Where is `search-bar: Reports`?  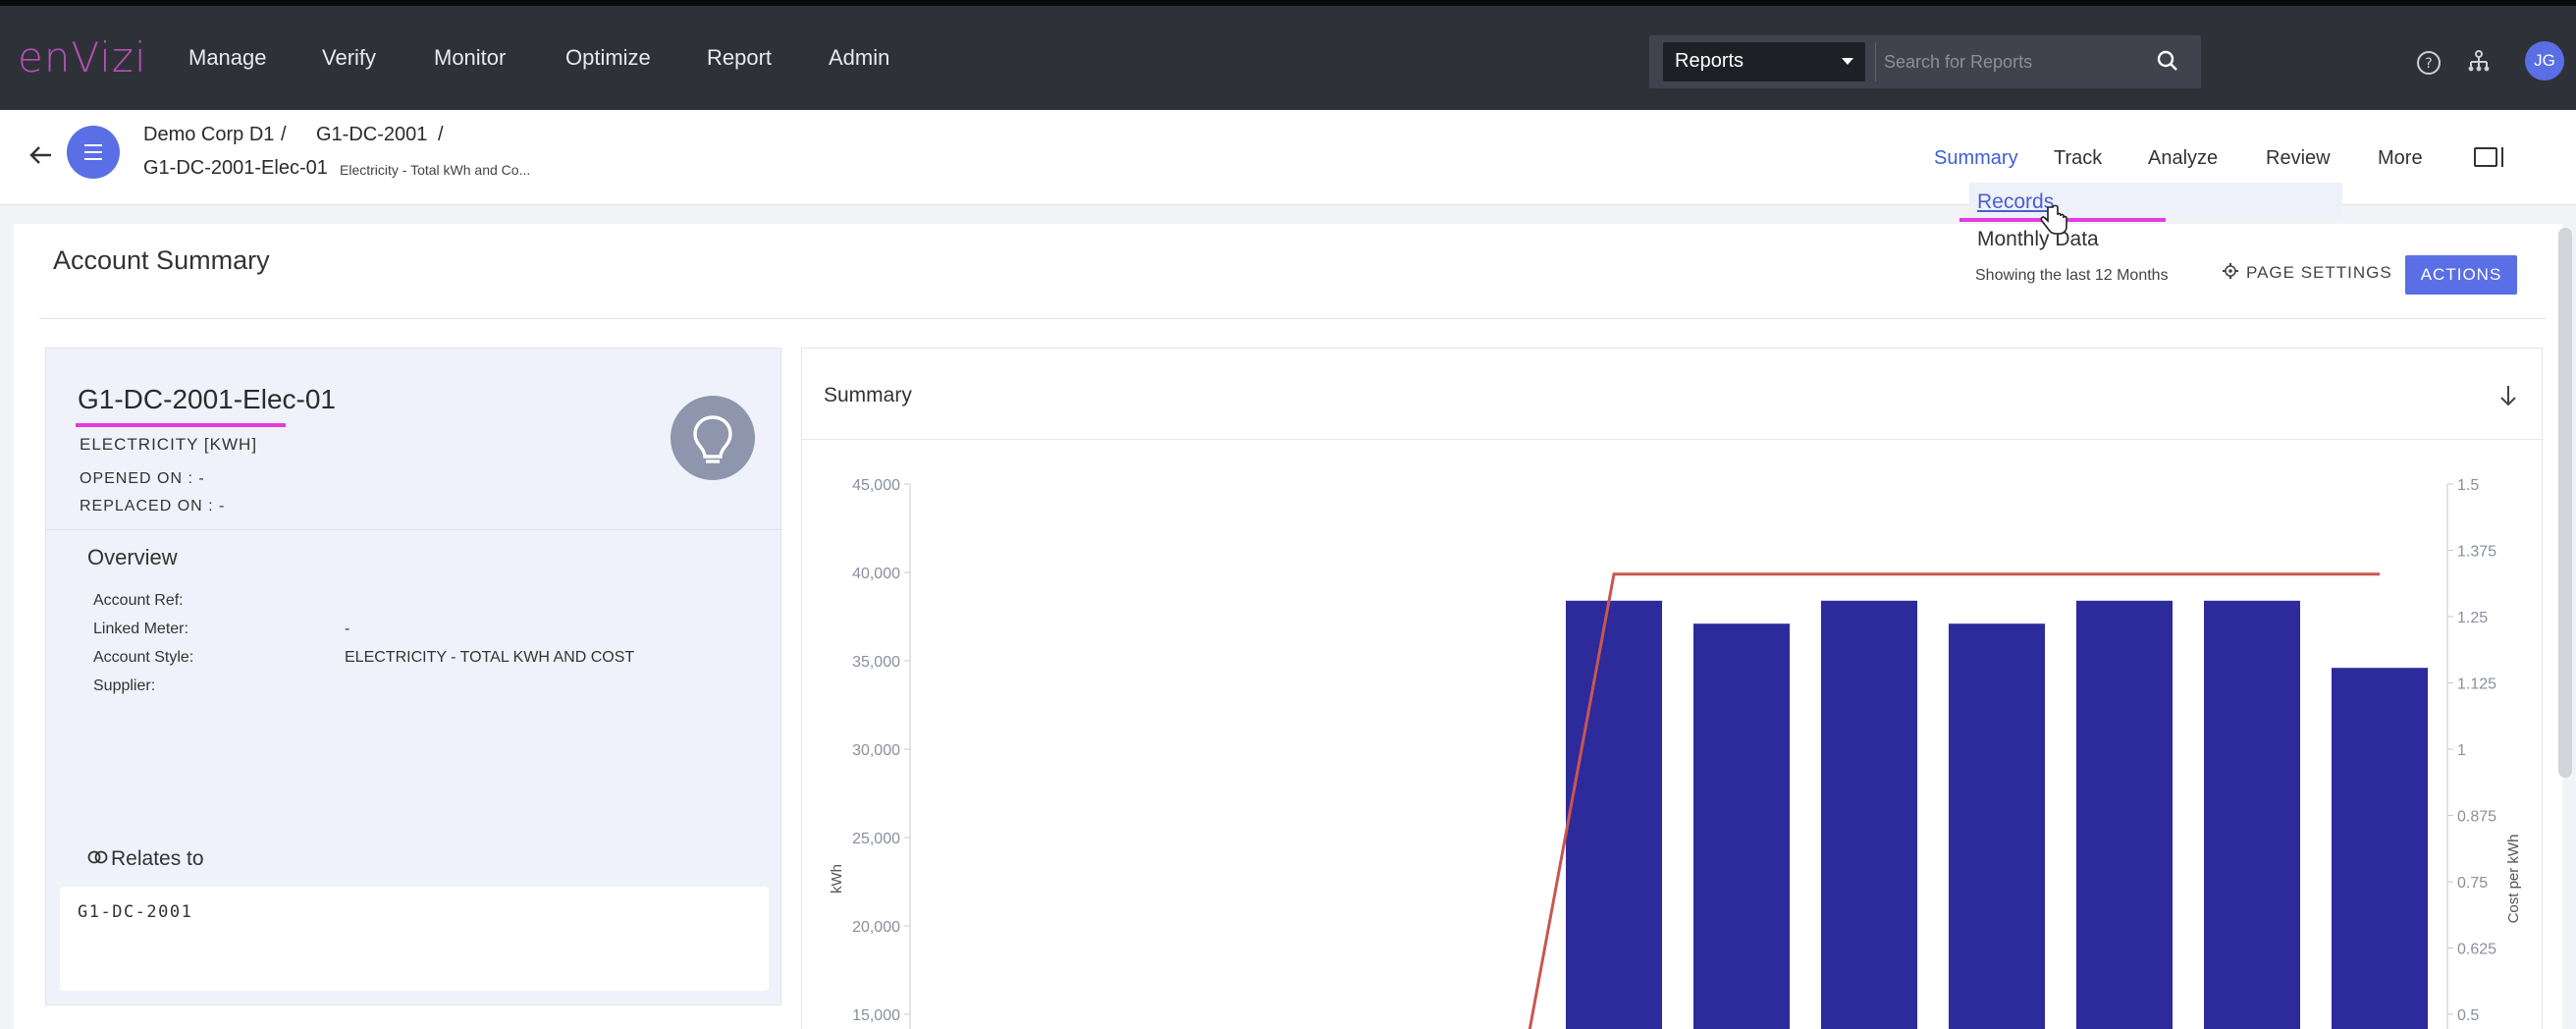 search-bar: Reports is located at coordinates (1925, 61).